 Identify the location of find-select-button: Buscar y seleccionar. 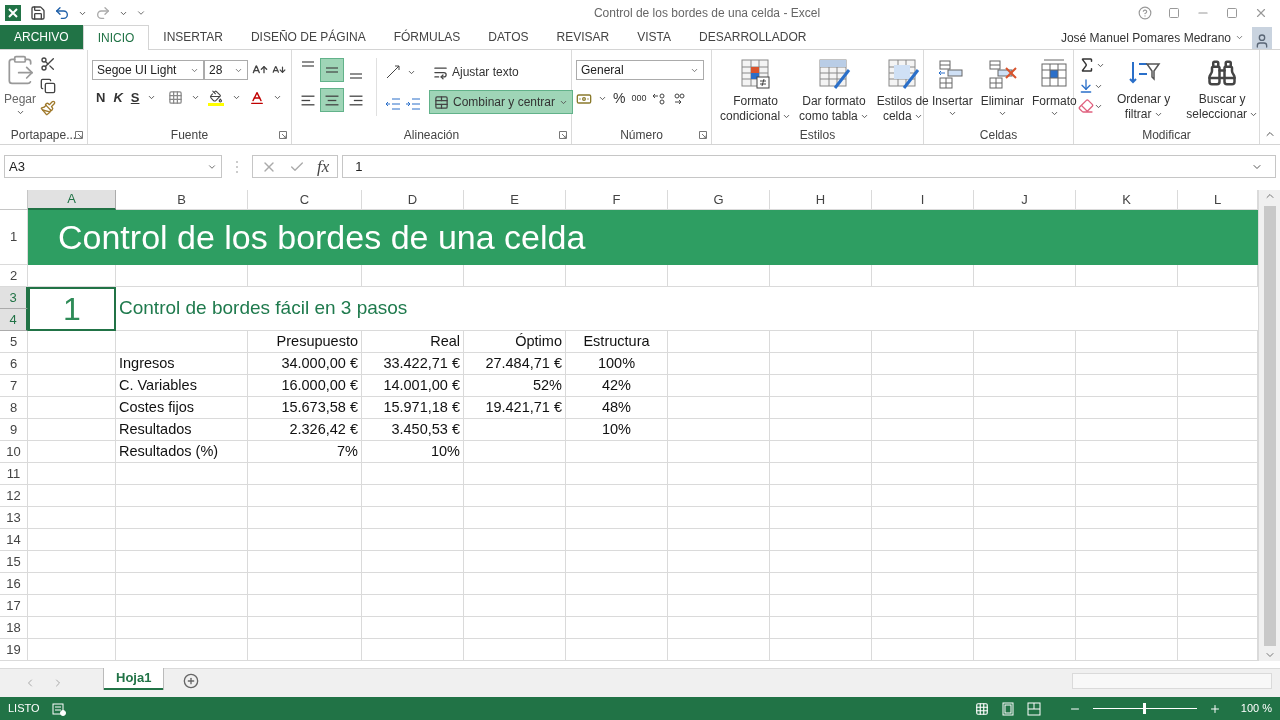
(1222, 88).